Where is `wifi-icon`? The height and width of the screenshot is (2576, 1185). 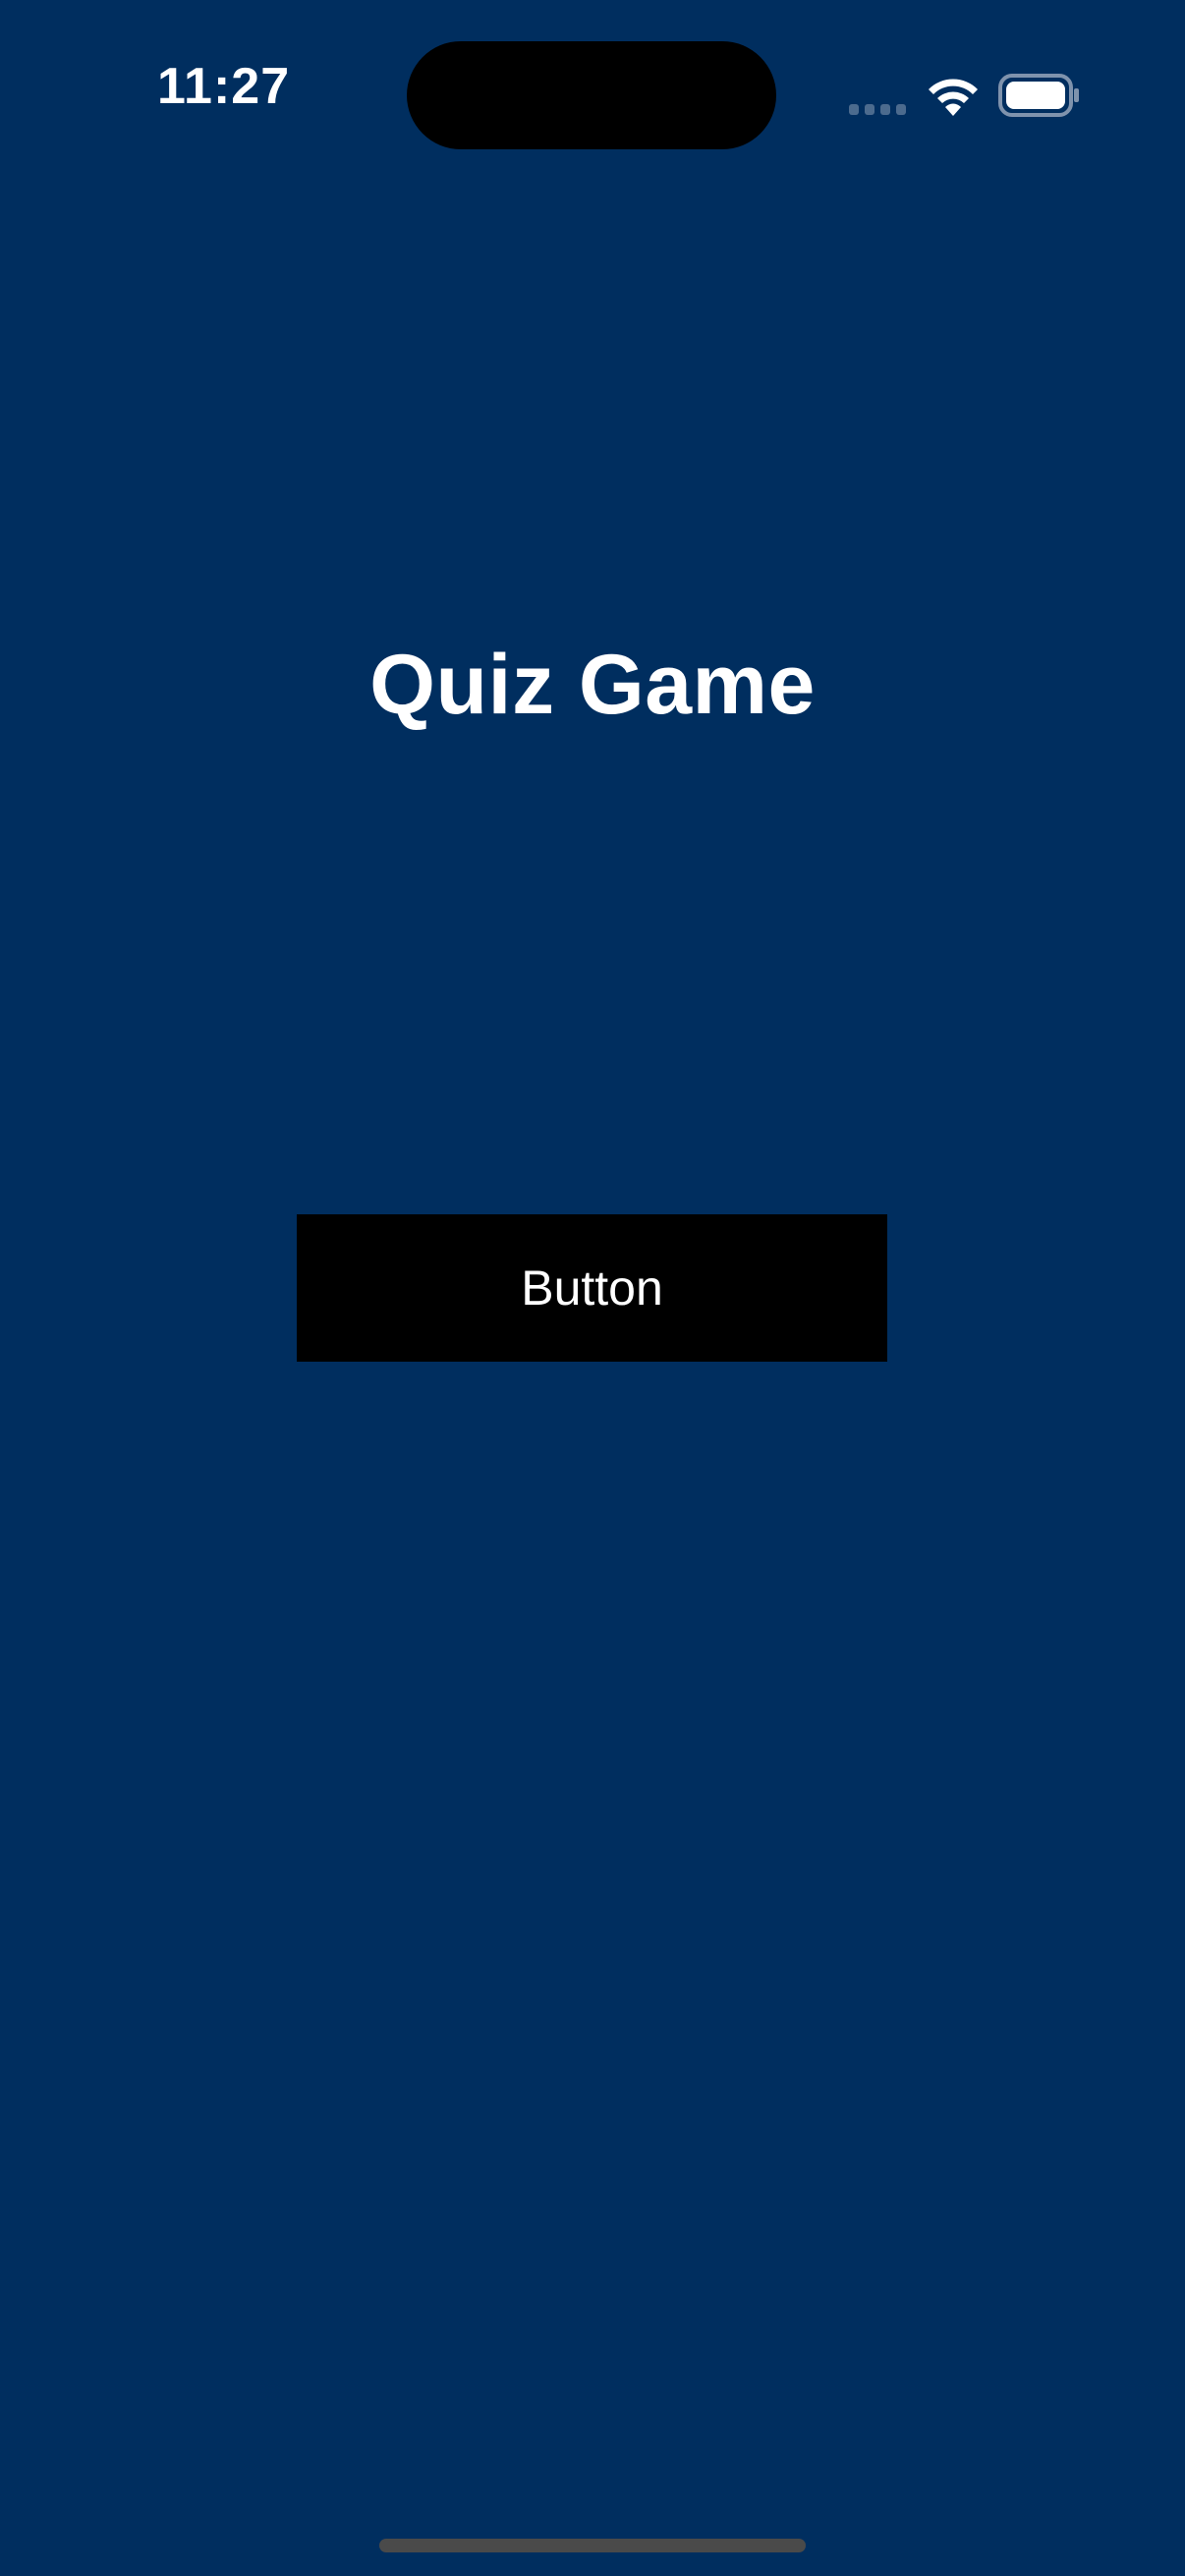 wifi-icon is located at coordinates (954, 97).